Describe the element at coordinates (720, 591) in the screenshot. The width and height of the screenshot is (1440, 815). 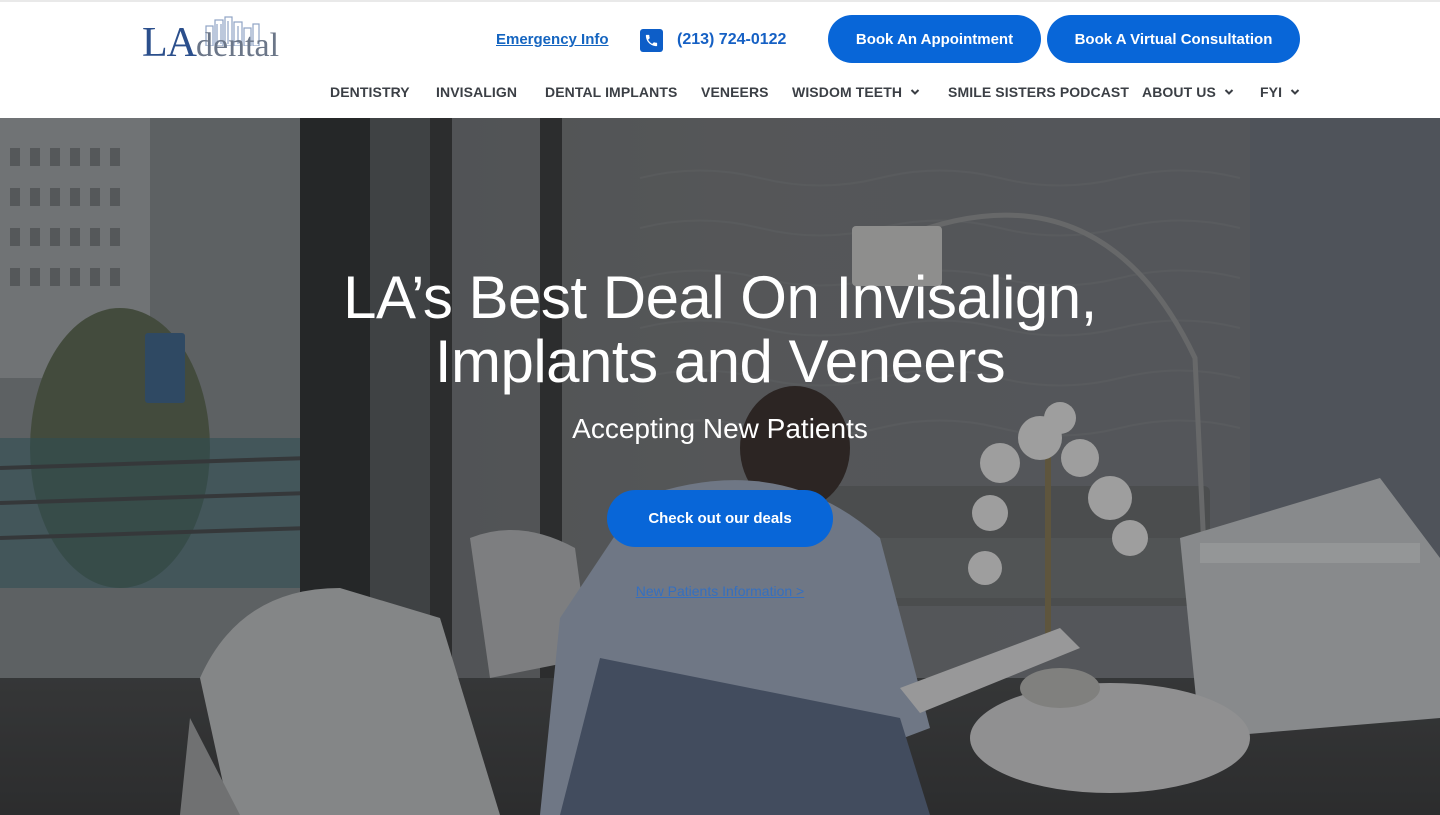
I see `new-patients-information-link: New Patients Information >` at that location.